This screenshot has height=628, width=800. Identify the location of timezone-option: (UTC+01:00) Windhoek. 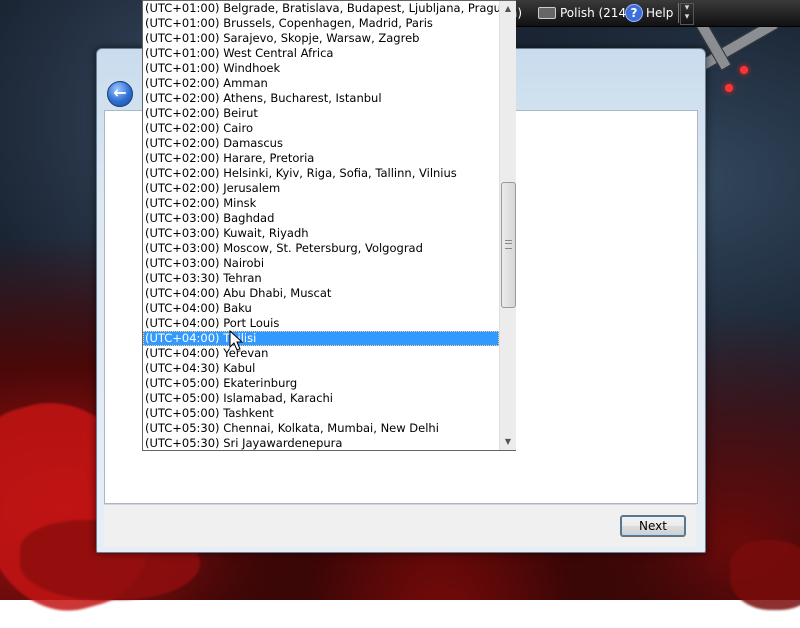
(321, 68).